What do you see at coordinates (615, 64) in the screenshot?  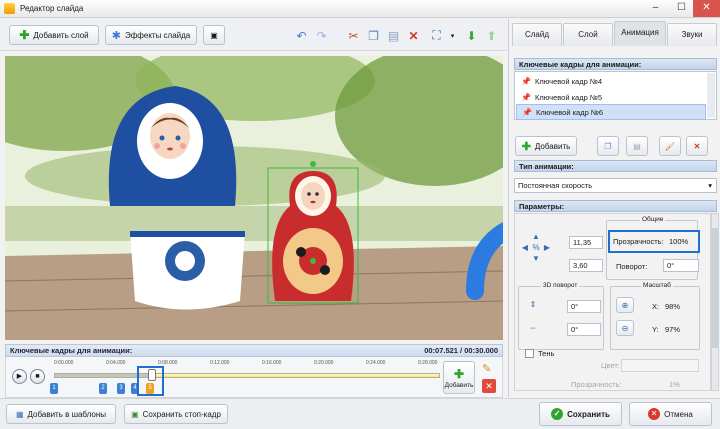 I see `keyframes-section-header: Ключевые кадры для анимации:` at bounding box center [615, 64].